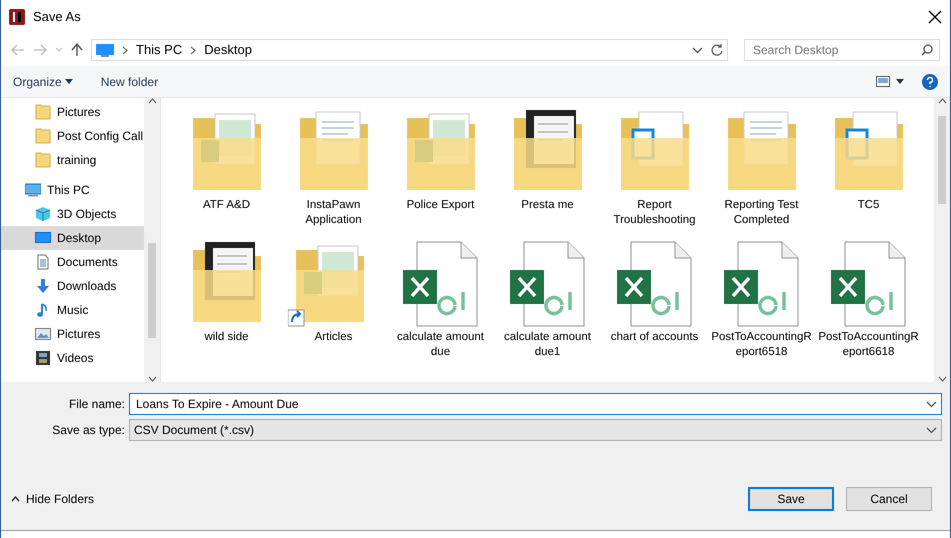 The width and height of the screenshot is (951, 538). Describe the element at coordinates (43, 214) in the screenshot. I see `cube-icon` at that location.